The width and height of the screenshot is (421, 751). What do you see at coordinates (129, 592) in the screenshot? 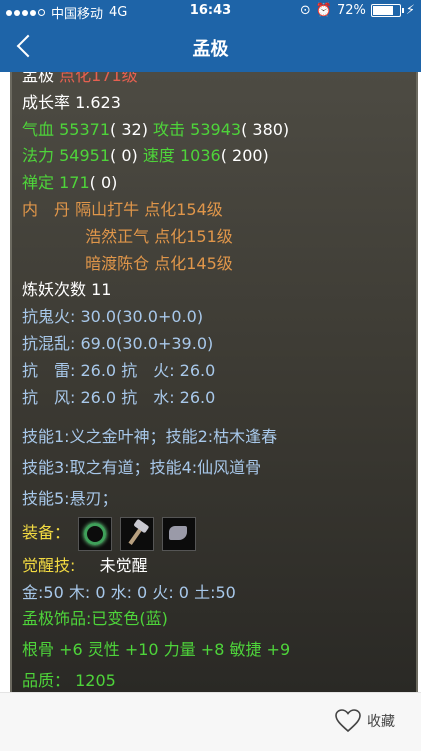
I see `elements-row: 金:50 木: 0 水: 0 火: 0 土:50` at bounding box center [129, 592].